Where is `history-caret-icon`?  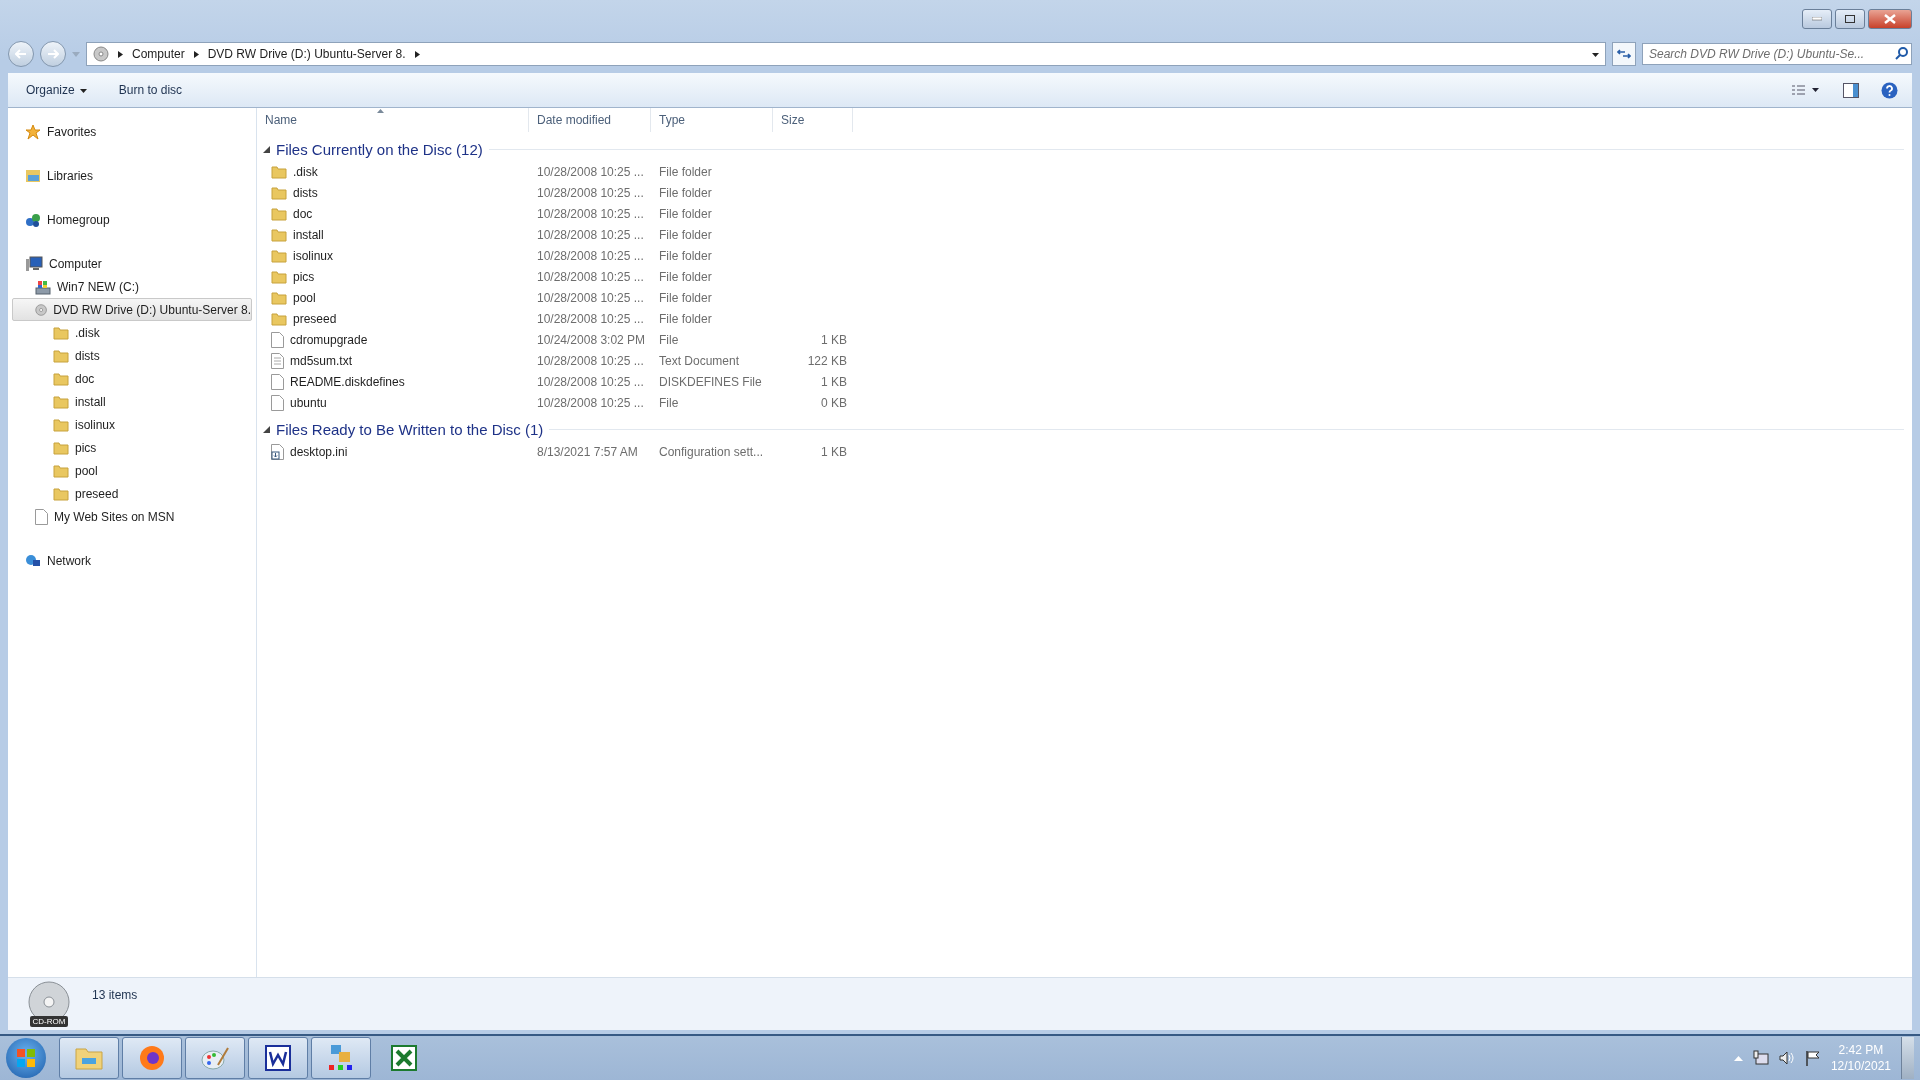
history-caret-icon is located at coordinates (76, 54).